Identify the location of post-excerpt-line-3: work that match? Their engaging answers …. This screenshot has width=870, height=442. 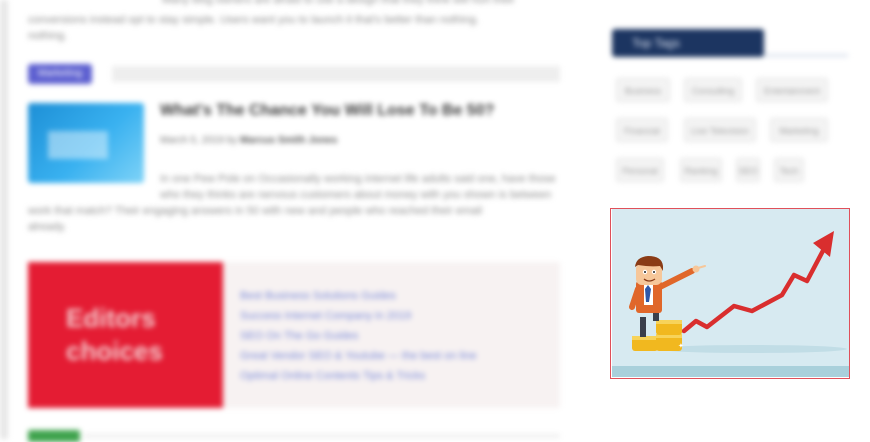
(255, 211).